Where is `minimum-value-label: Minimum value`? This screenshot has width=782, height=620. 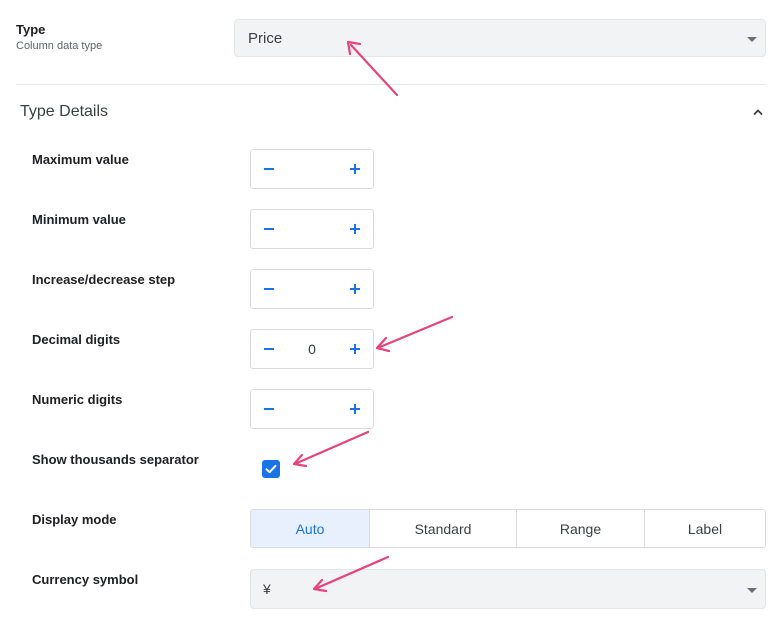
minimum-value-label: Minimum value is located at coordinates (79, 219).